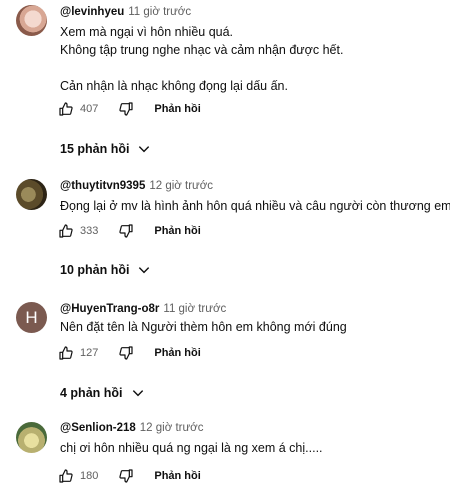 The height and width of the screenshot is (490, 450). Describe the element at coordinates (95, 149) in the screenshot. I see `replies-count: 15 phản hồi` at that location.